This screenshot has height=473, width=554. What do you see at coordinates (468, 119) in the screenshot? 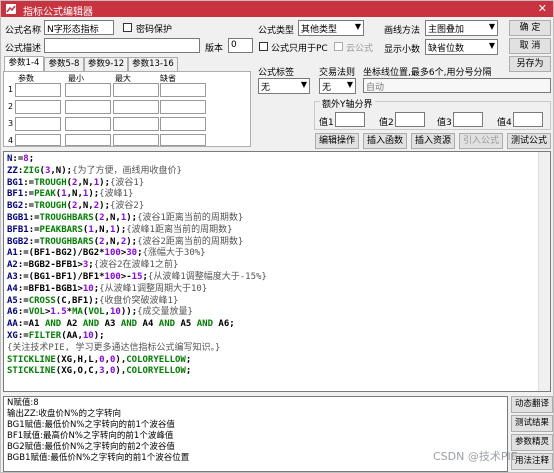
I see `value3-input` at bounding box center [468, 119].